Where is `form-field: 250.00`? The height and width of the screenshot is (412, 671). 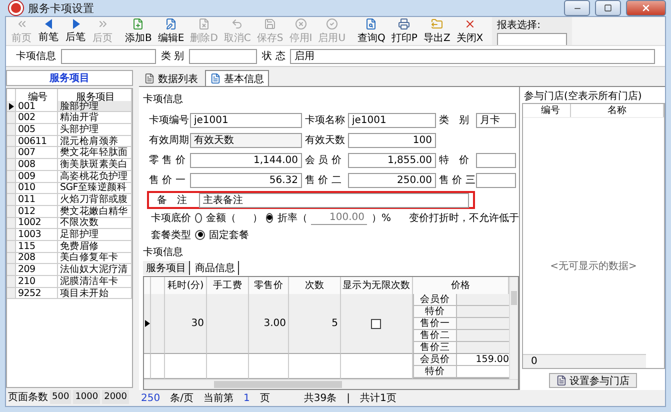 form-field: 250.00 is located at coordinates (392, 180).